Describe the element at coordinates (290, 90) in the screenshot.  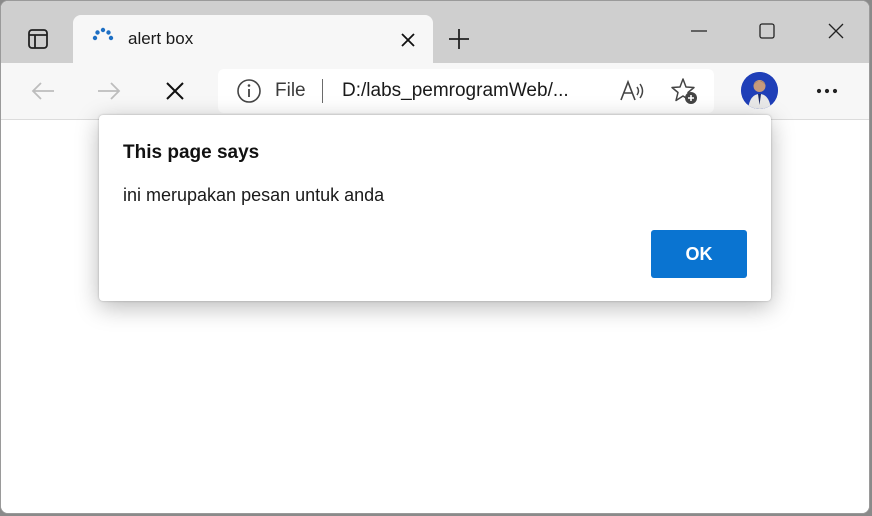
I see `scheme-label: File` at that location.